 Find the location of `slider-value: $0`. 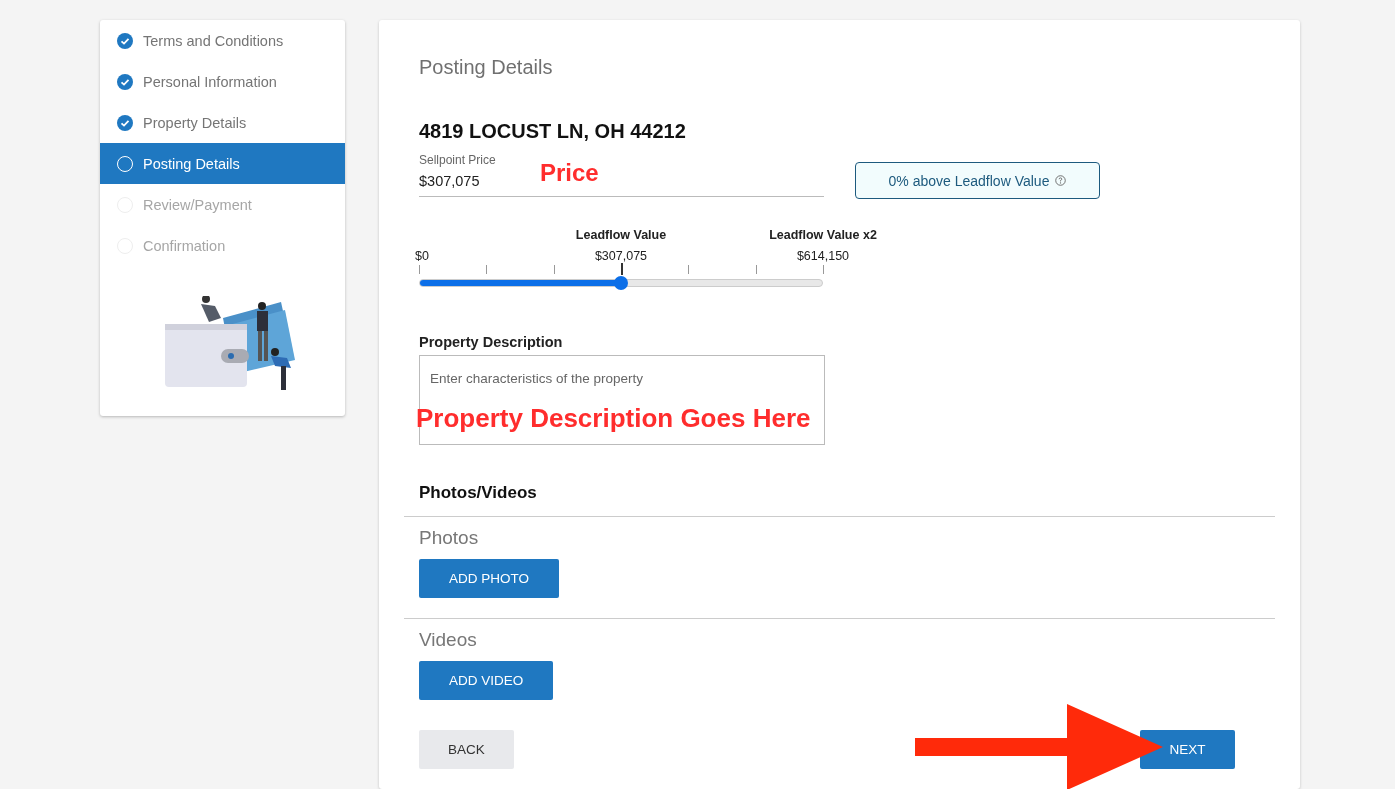

slider-value: $0 is located at coordinates (422, 256).